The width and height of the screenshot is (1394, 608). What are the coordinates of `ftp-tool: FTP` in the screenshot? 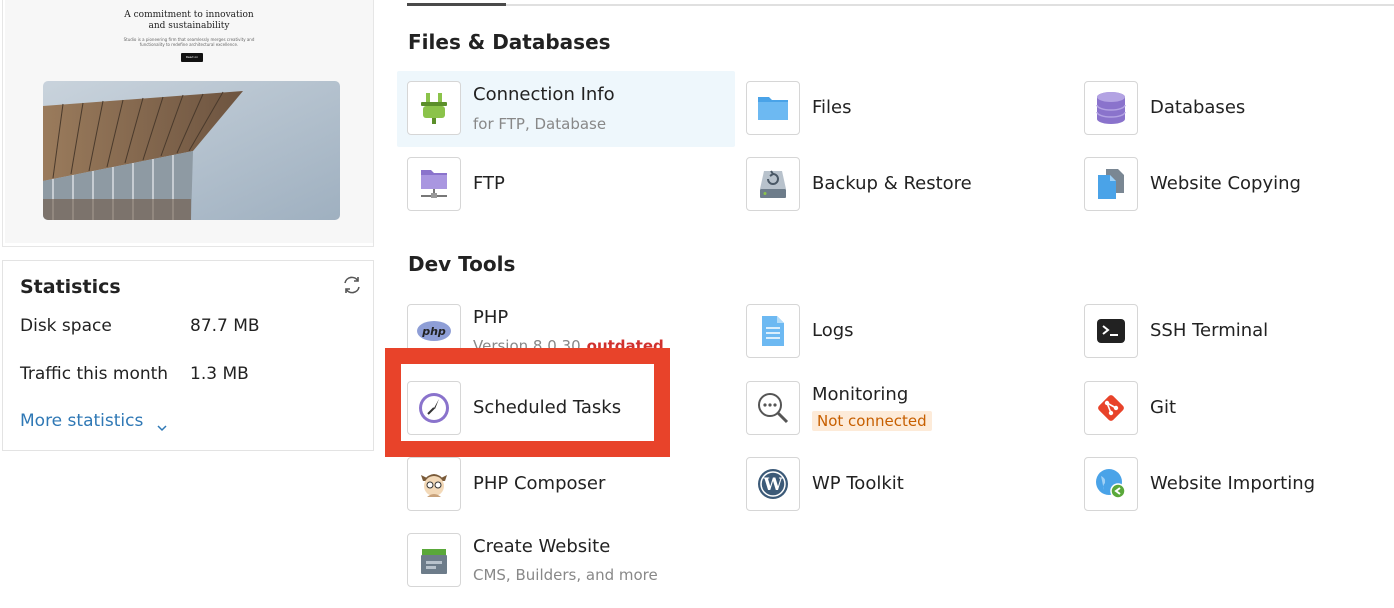 It's located at (562, 182).